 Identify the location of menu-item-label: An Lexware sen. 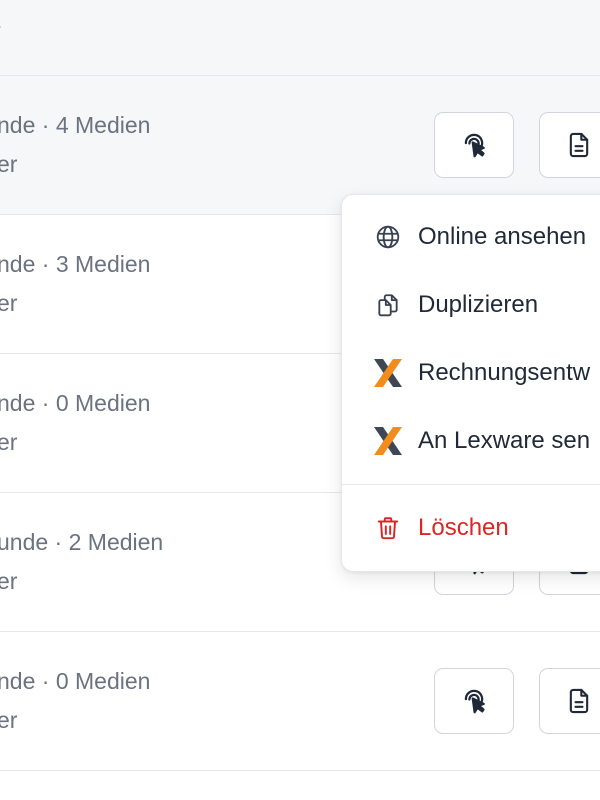
(504, 440).